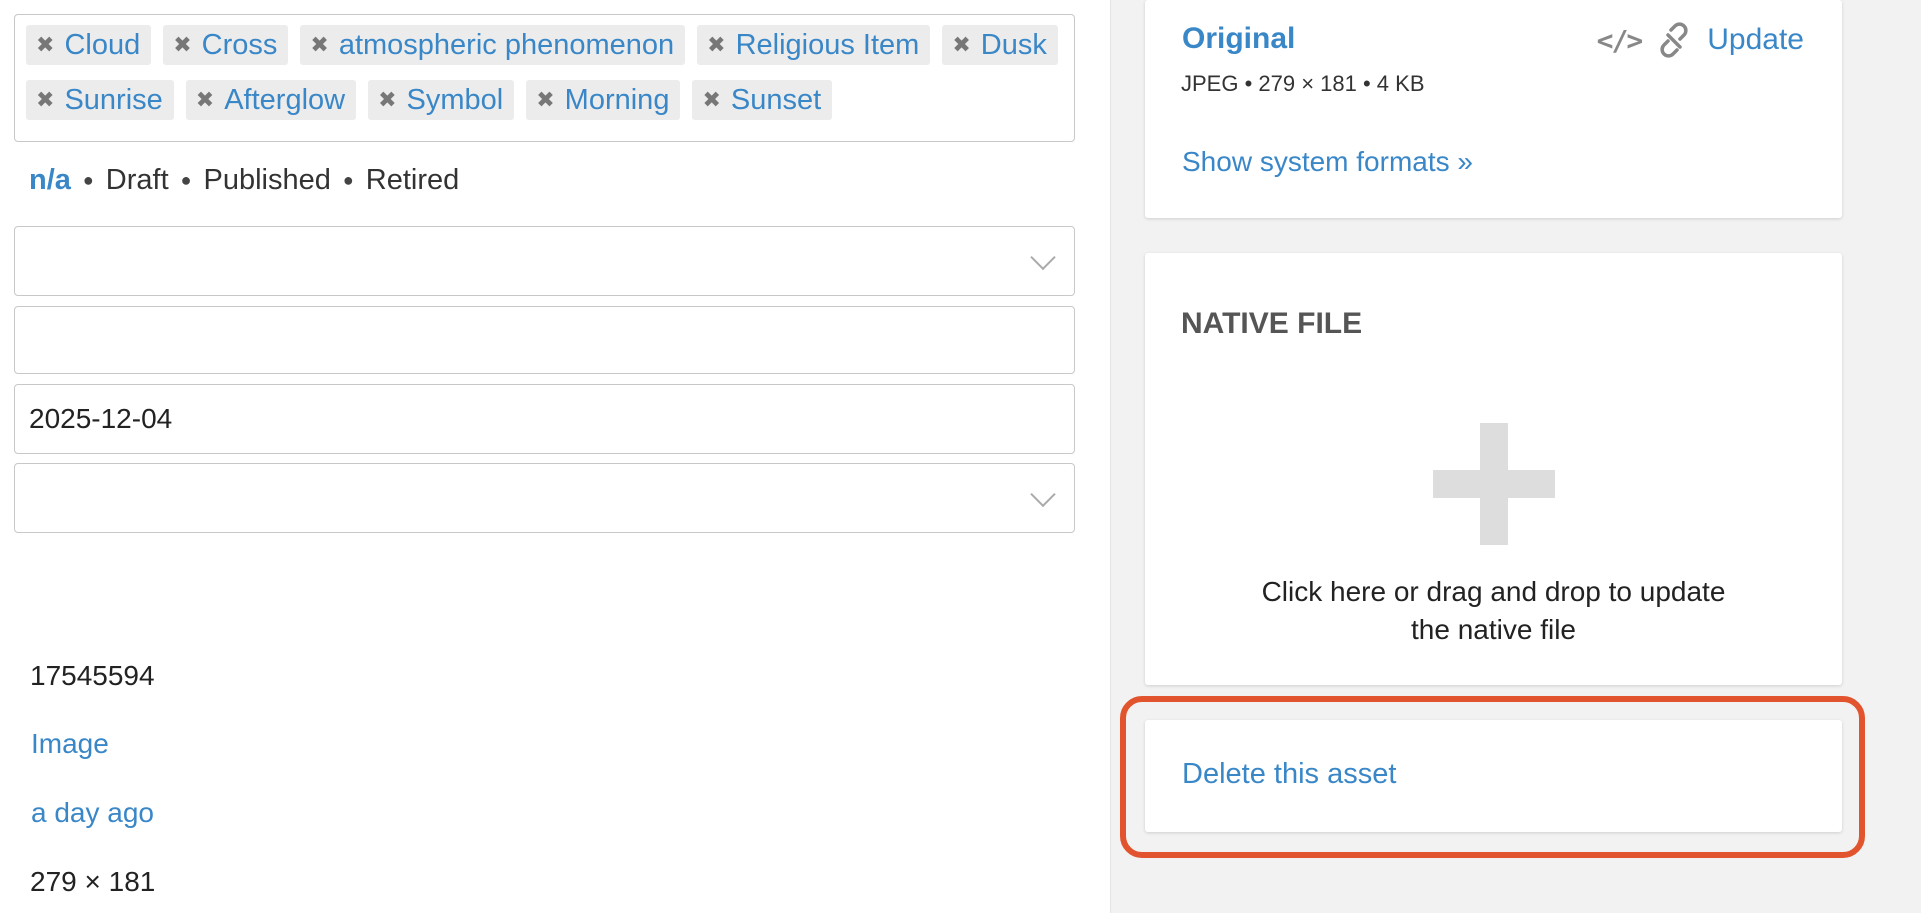 The width and height of the screenshot is (1921, 913). I want to click on tag-chip: ✖ Cross, so click(226, 45).